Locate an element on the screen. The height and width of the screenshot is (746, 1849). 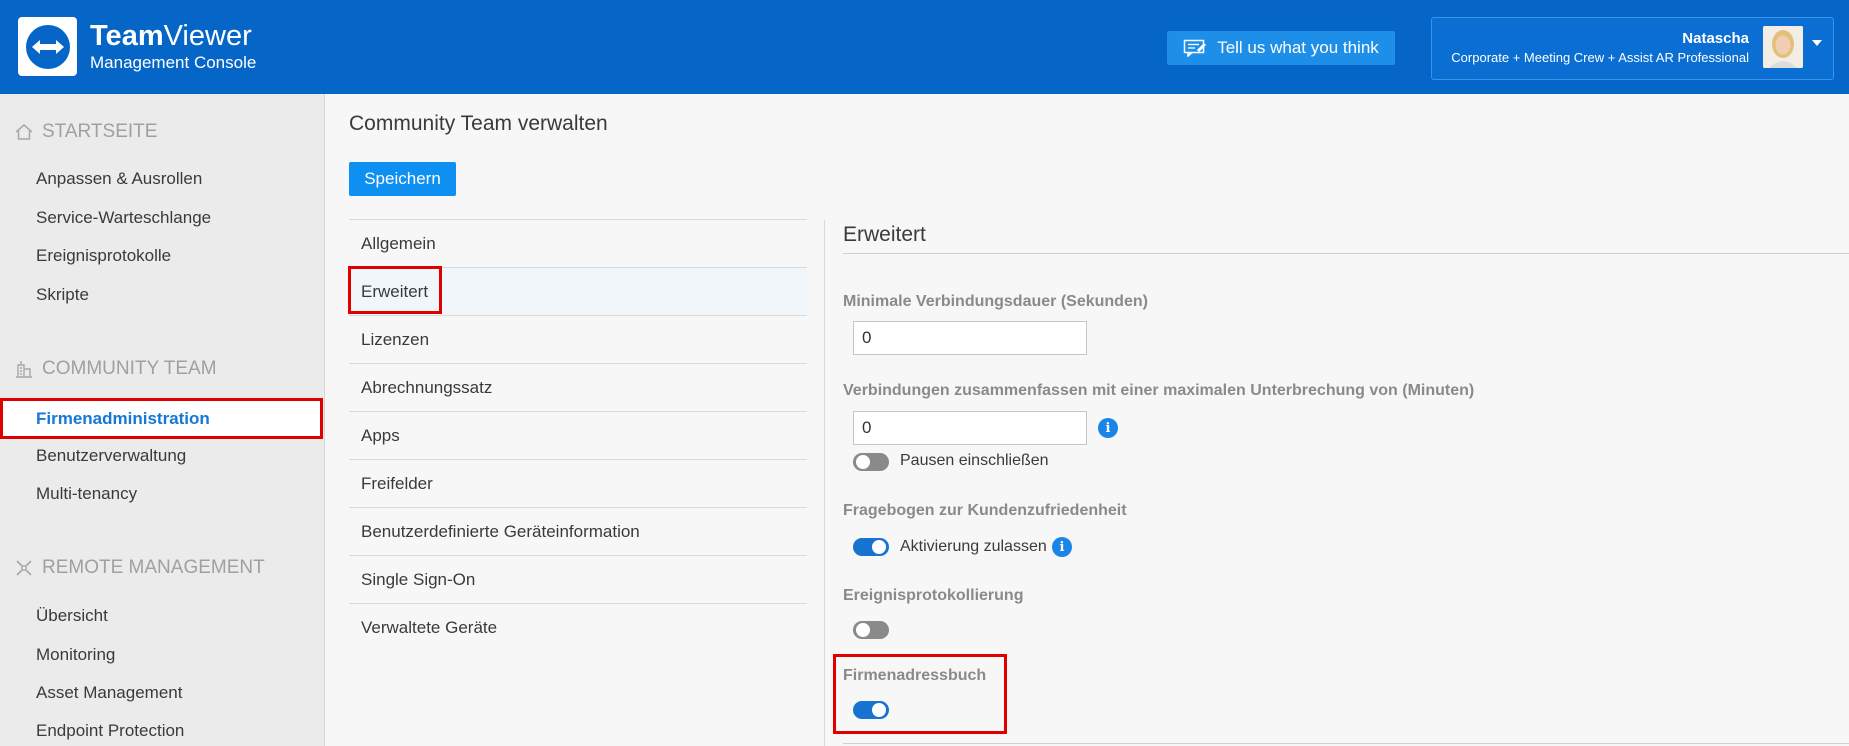
home-icon is located at coordinates (24, 132).